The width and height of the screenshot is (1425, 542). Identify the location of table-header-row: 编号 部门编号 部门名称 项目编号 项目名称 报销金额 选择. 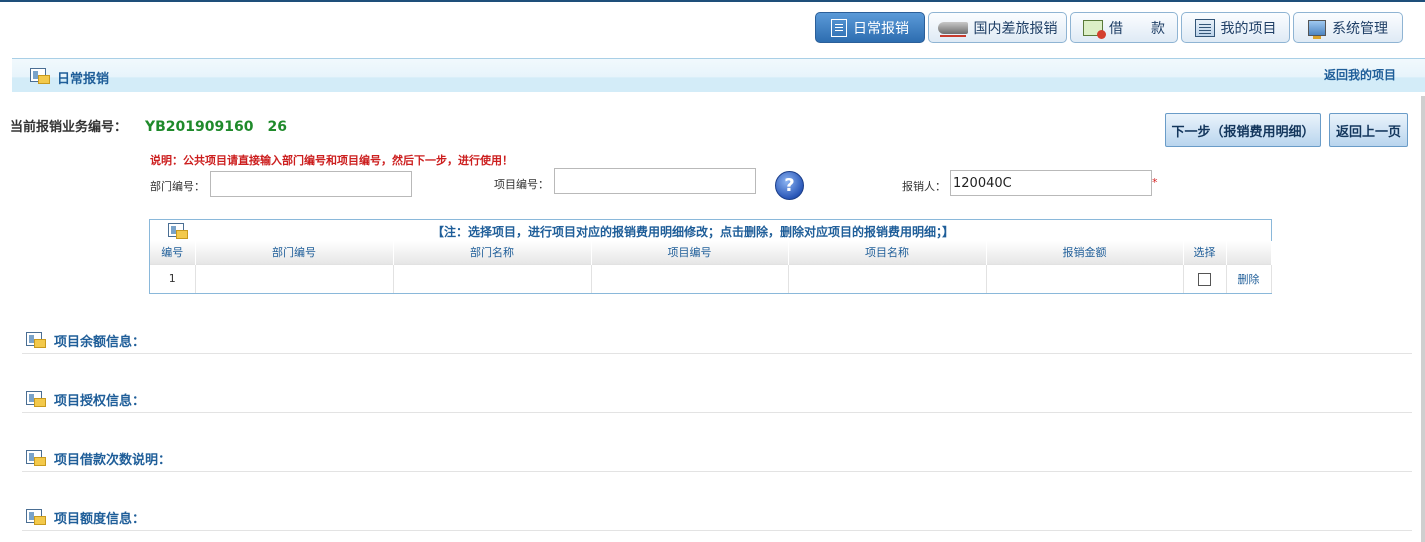
(711, 252).